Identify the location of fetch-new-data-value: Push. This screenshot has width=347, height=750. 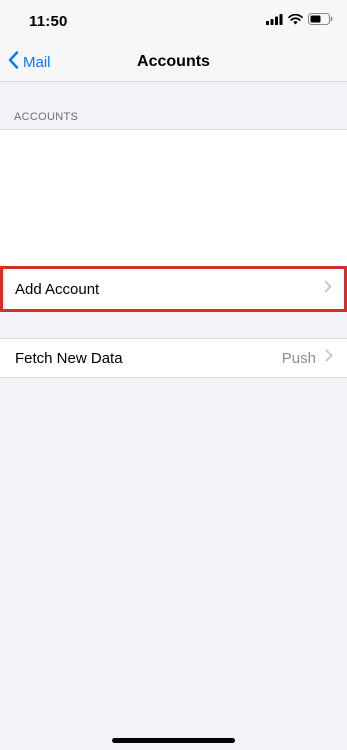
(298, 358).